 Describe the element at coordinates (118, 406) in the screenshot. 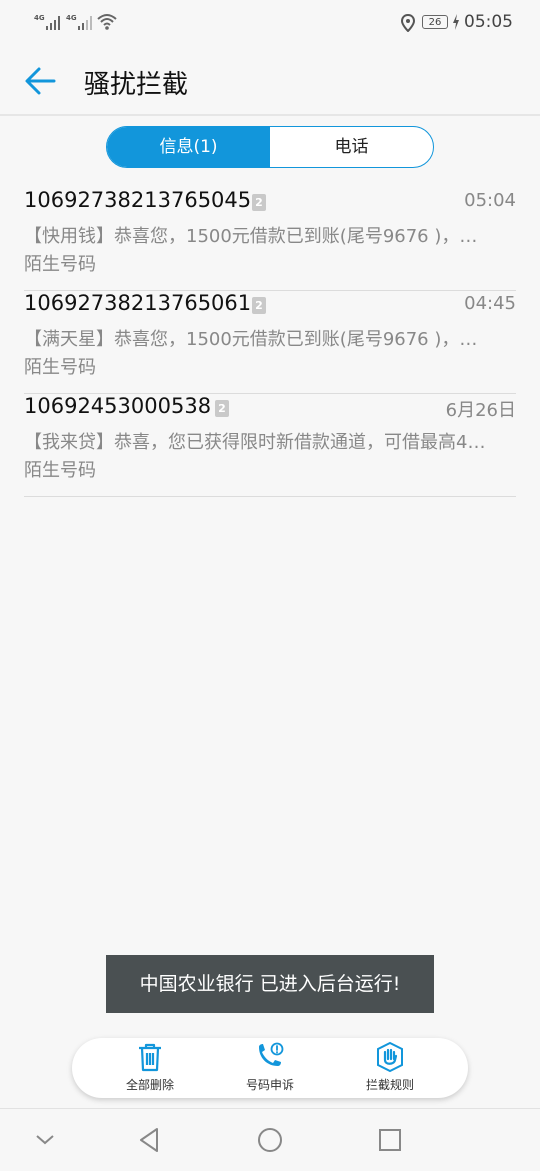

I see `sender-number: 10692453000538` at that location.